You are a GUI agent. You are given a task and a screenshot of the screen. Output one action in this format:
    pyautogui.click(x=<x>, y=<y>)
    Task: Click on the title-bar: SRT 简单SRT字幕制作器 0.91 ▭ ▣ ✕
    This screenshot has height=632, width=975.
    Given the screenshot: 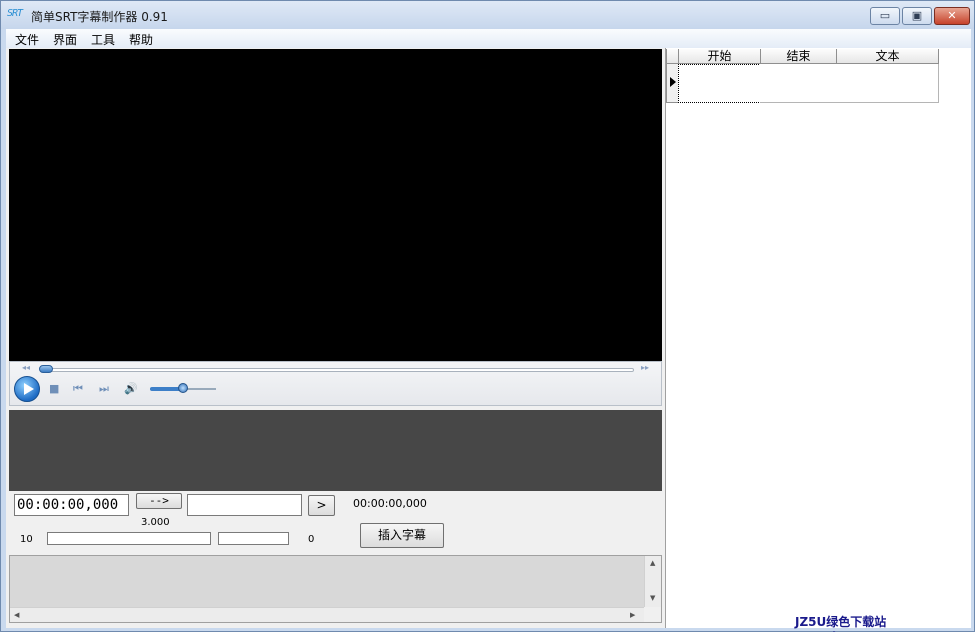 What is the action you would take?
    pyautogui.click(x=487, y=15)
    